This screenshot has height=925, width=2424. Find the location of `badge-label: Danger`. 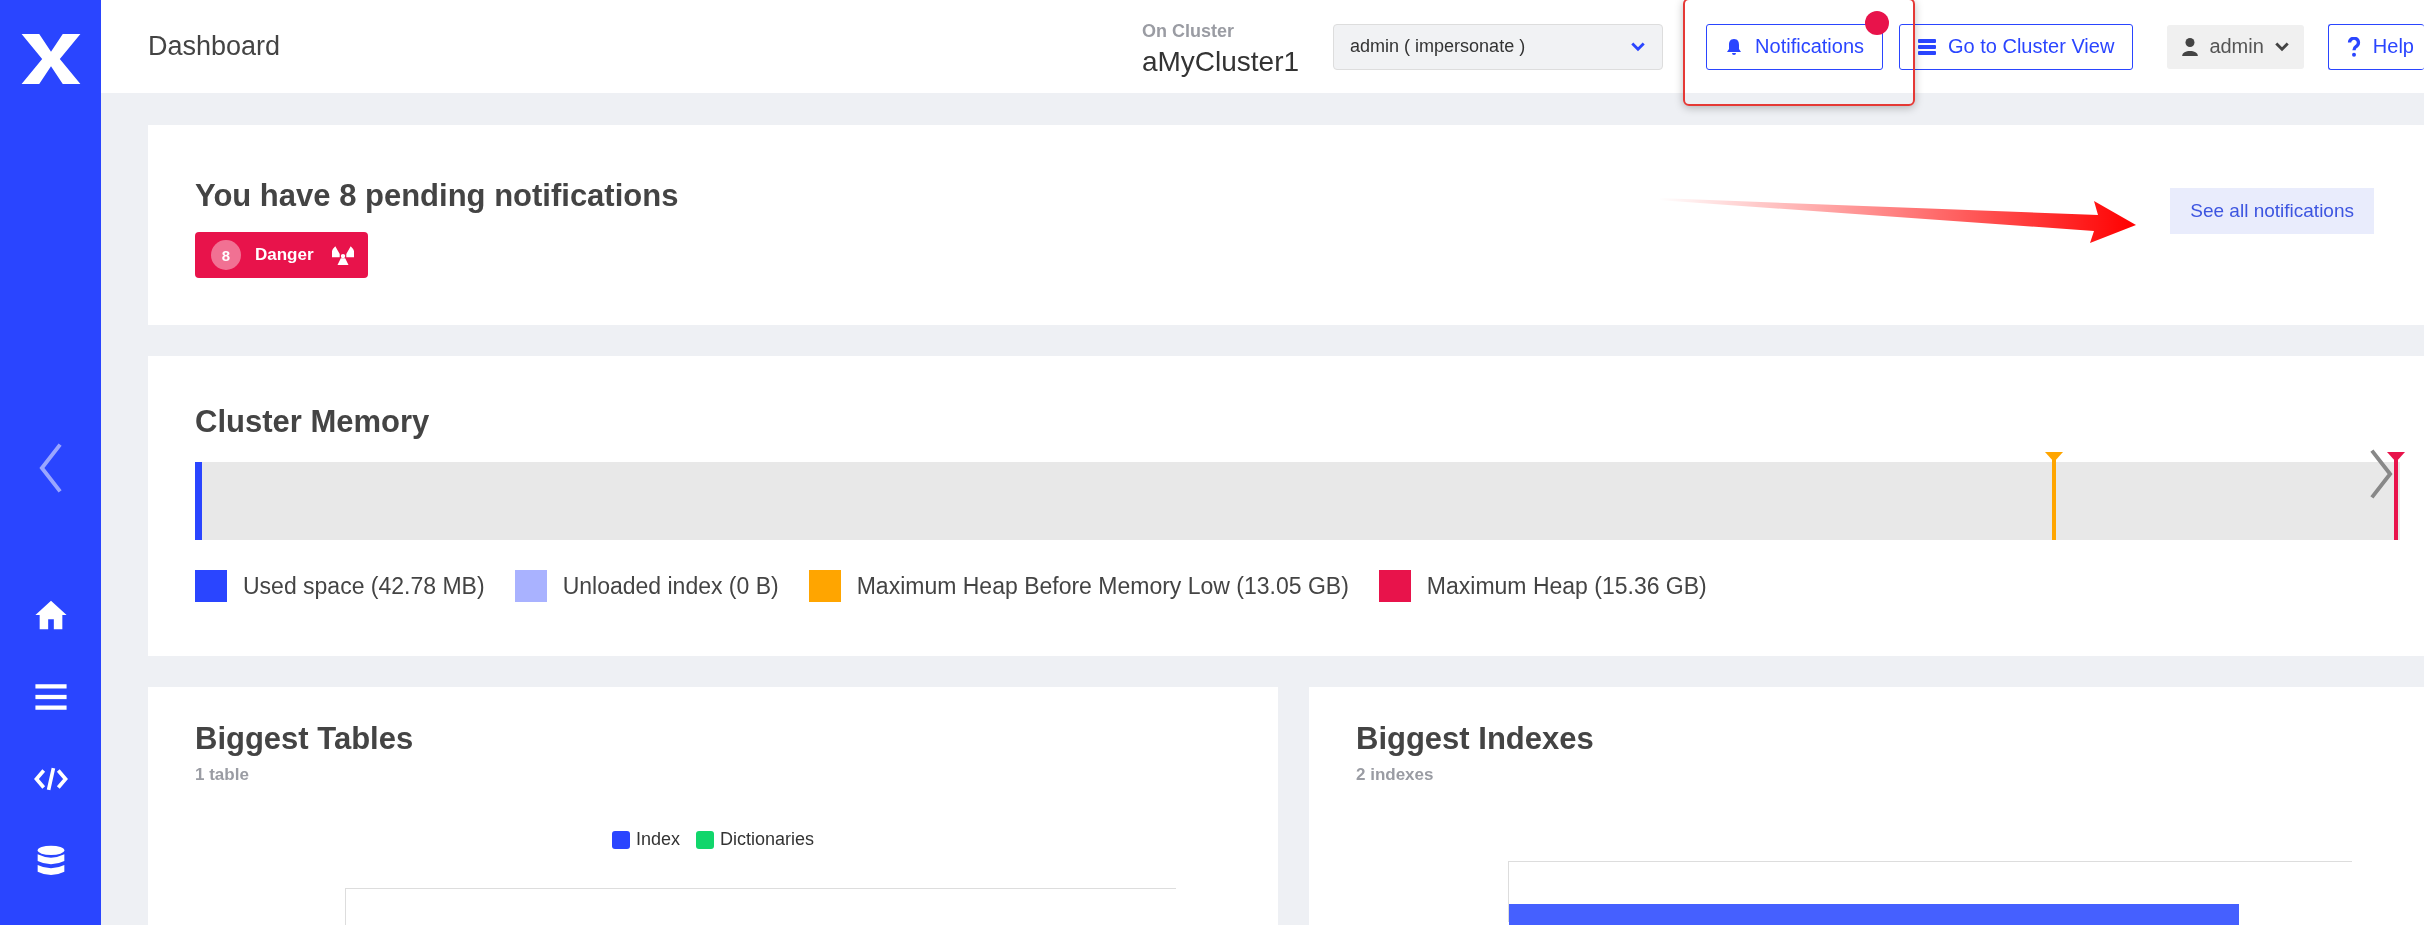

badge-label: Danger is located at coordinates (284, 255).